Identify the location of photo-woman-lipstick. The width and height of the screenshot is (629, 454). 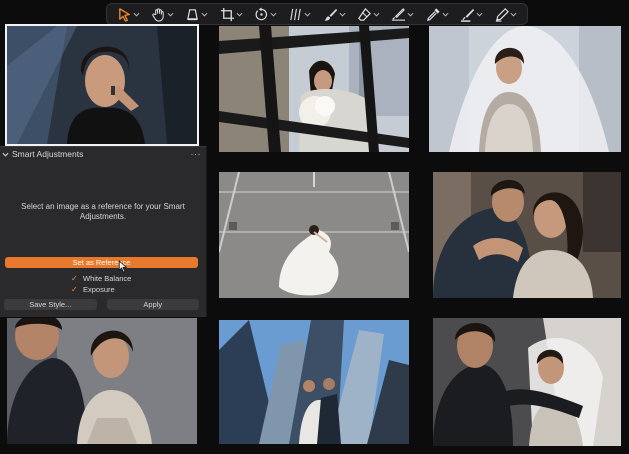
(102, 85).